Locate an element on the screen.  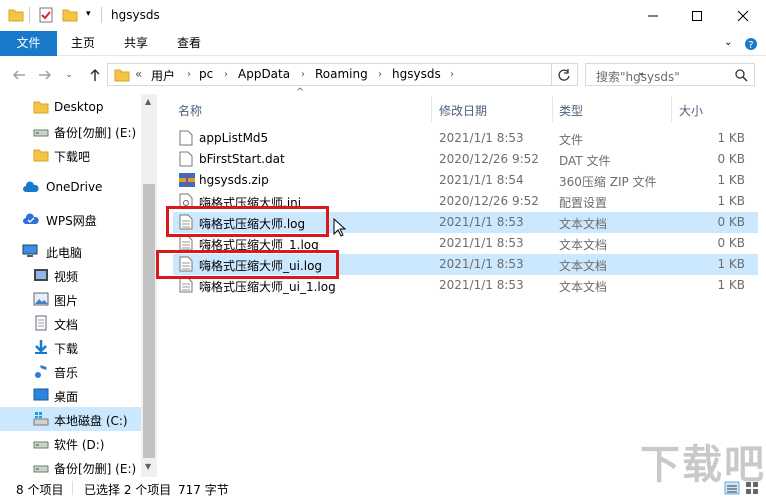
maximize-button is located at coordinates (697, 15).